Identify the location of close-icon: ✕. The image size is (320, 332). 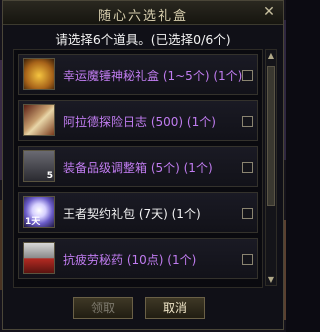
(269, 12).